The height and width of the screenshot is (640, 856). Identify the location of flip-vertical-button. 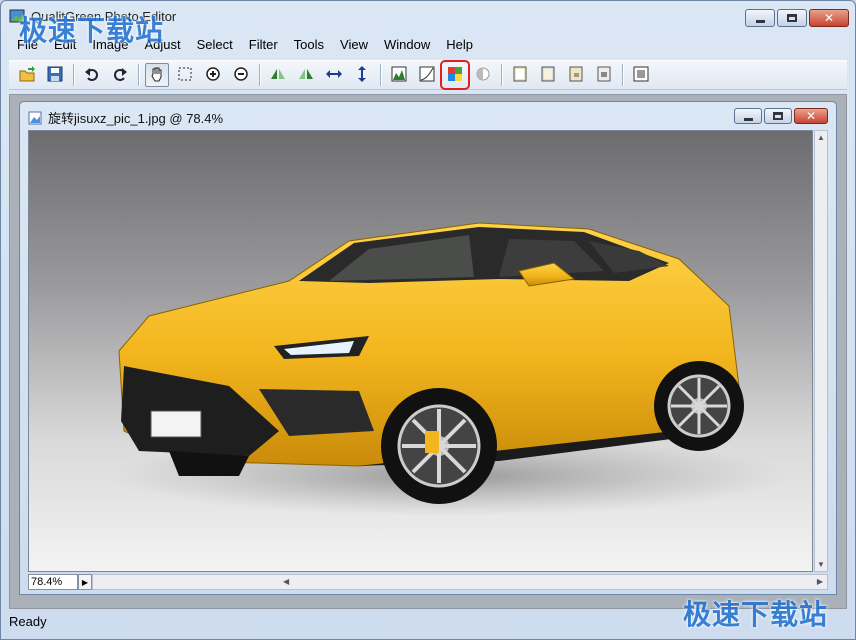
(362, 75).